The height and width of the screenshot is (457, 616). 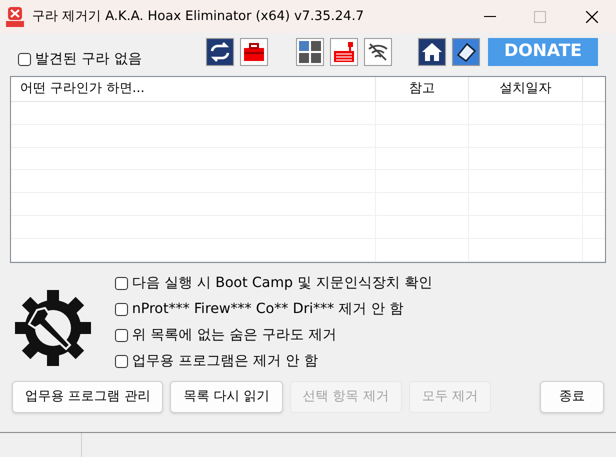 What do you see at coordinates (15, 16) in the screenshot?
I see `app-logo-icon` at bounding box center [15, 16].